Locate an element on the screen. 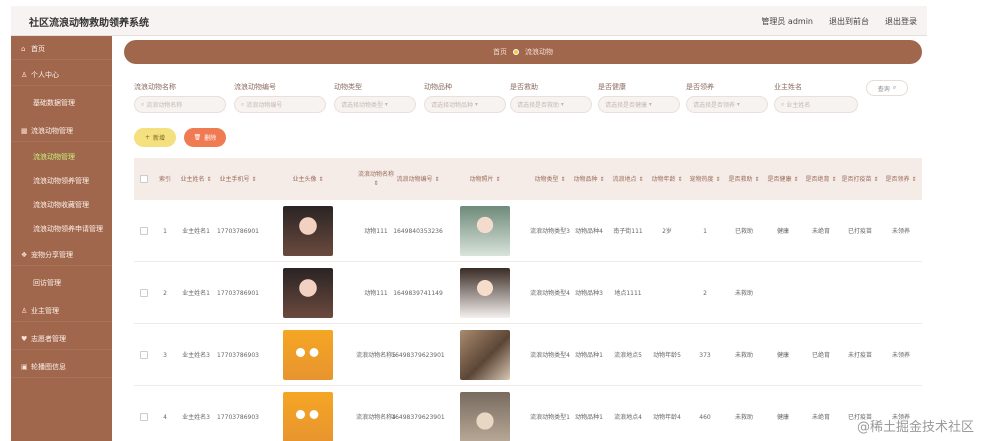  filter-label: 流浪动物编号 is located at coordinates (255, 87).